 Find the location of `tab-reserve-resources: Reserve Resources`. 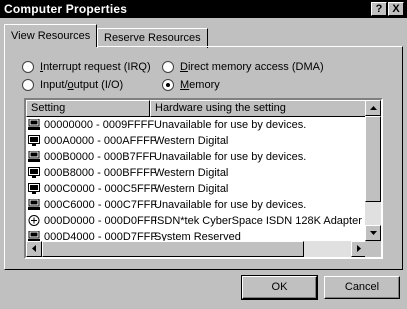

tab-reserve-resources: Reserve Resources is located at coordinates (152, 38).